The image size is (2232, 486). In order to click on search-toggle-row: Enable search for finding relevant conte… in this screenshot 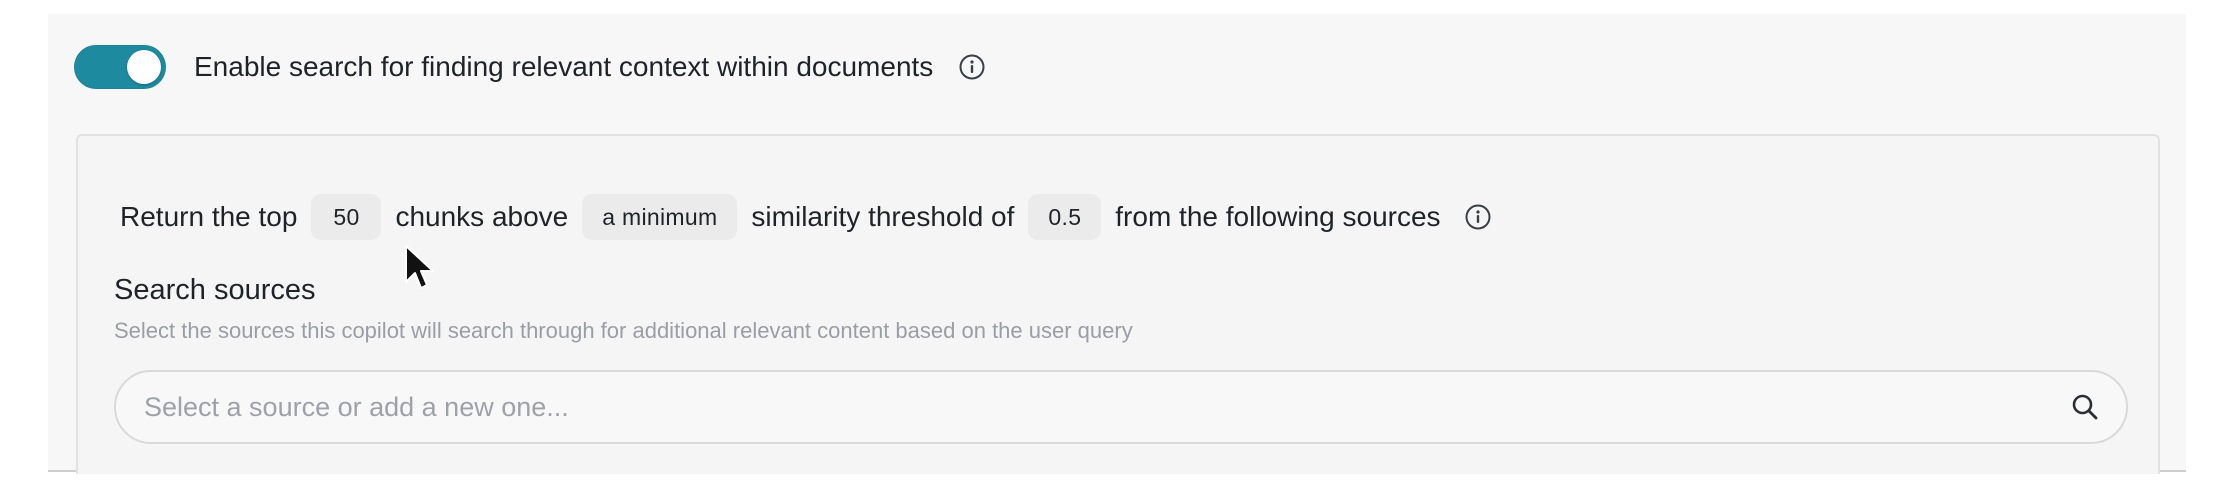, I will do `click(530, 67)`.